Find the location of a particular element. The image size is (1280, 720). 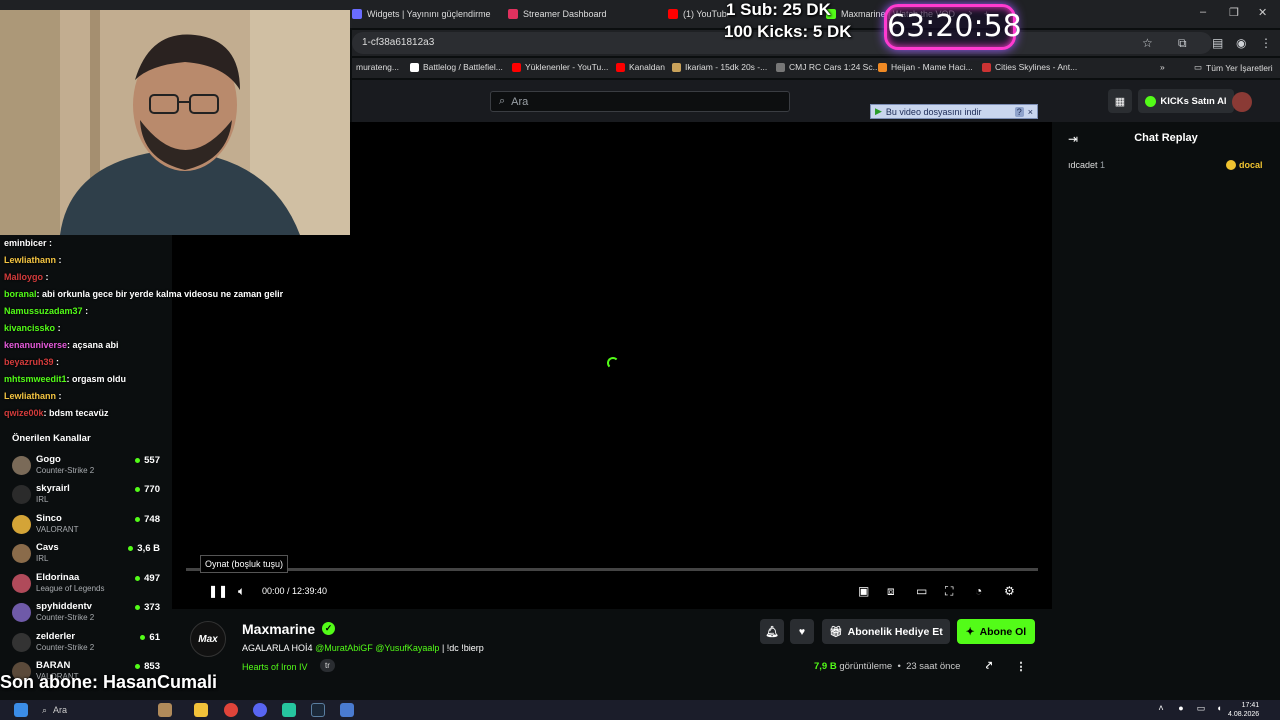

calculator-icon is located at coordinates (347, 710).